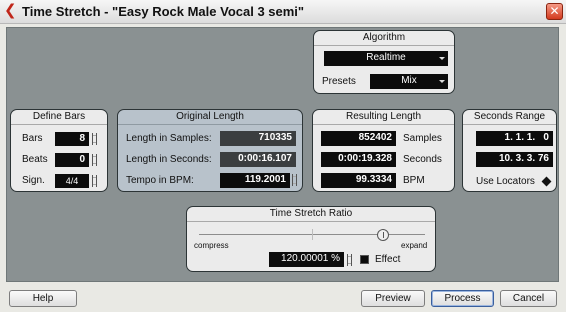  Describe the element at coordinates (383, 235) in the screenshot. I see `slider-thumb` at that location.